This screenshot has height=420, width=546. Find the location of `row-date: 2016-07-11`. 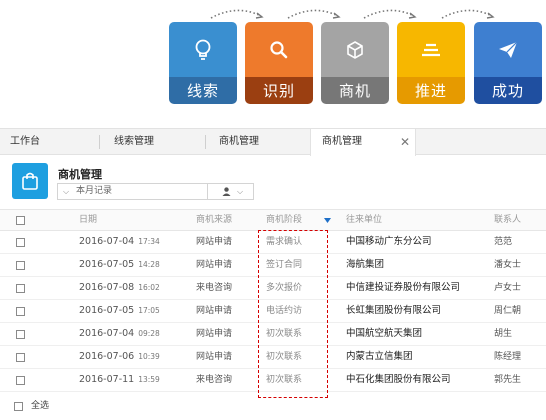

row-date: 2016-07-11 is located at coordinates (107, 379).